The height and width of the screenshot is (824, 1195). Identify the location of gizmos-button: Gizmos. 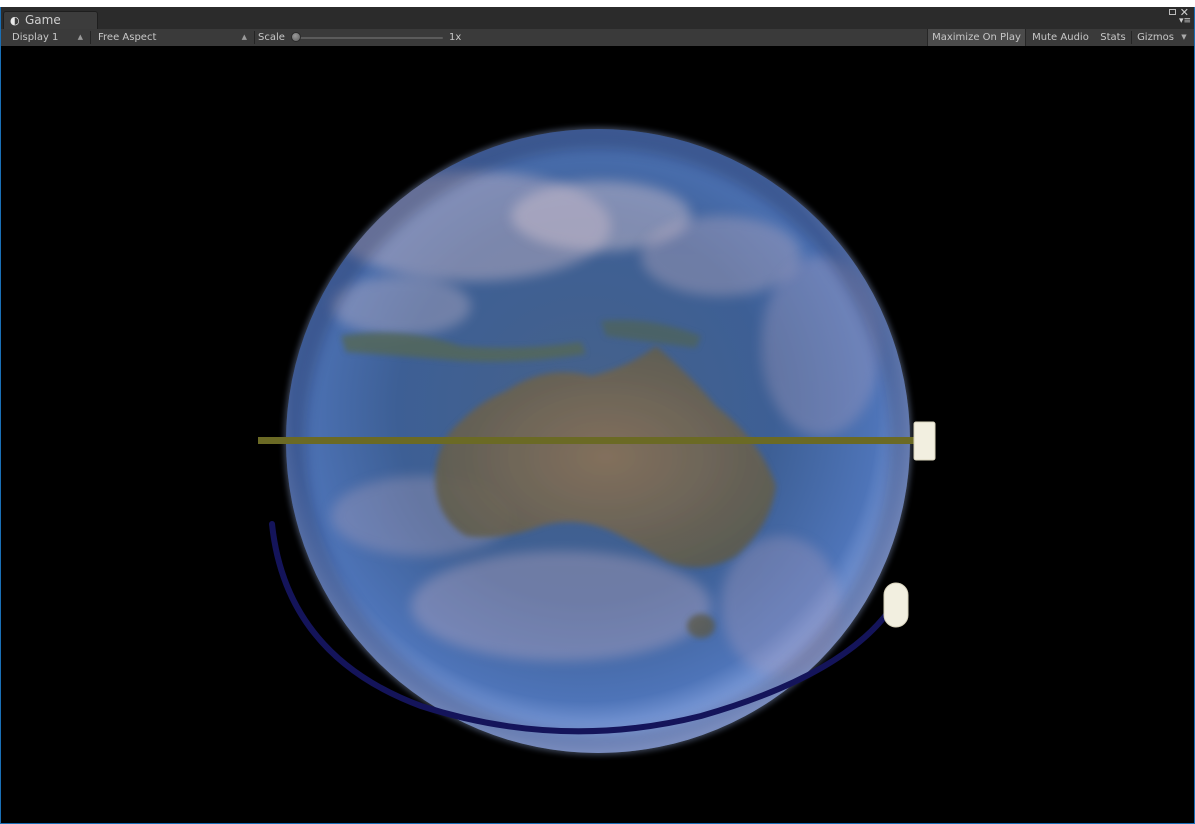
(1155, 37).